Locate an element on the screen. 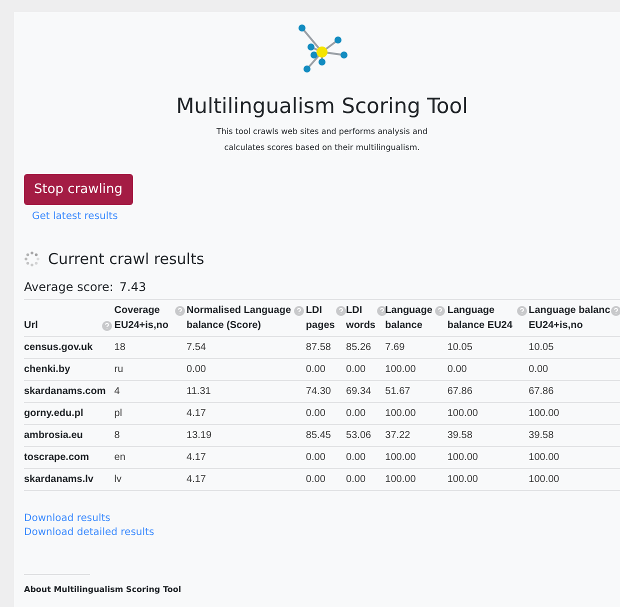 The height and width of the screenshot is (607, 620). table-cell: 8 is located at coordinates (117, 435).